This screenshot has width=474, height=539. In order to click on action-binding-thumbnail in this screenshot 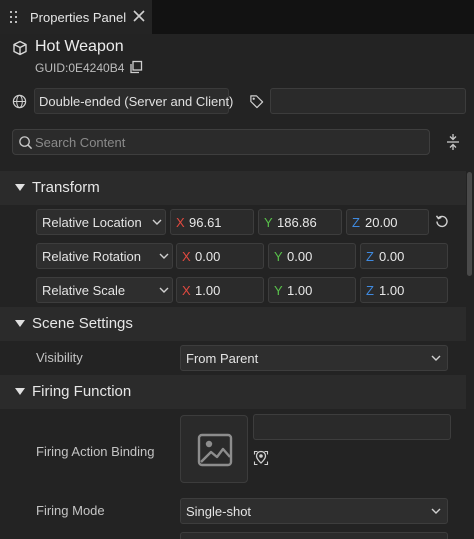, I will do `click(214, 449)`.